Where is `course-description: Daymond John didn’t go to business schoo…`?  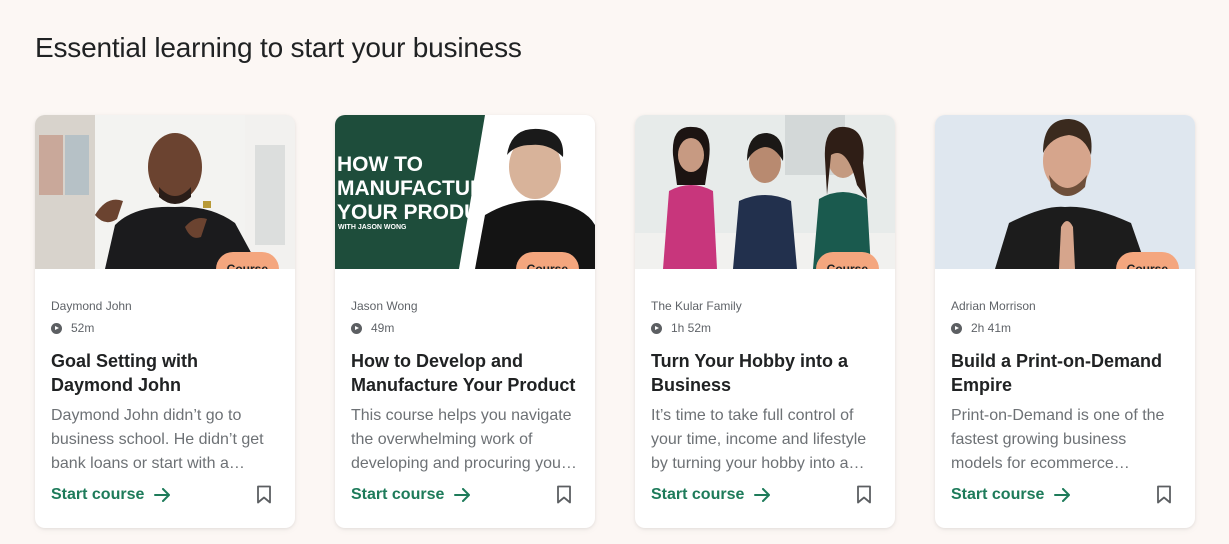
course-description: Daymond John didn’t go to business schoo… is located at coordinates (157, 439).